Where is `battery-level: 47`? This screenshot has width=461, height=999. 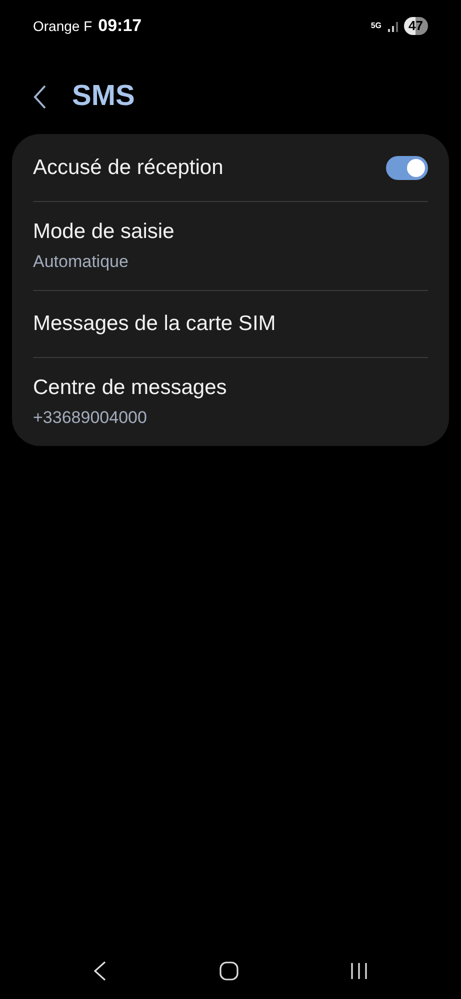
battery-level: 47 is located at coordinates (416, 26).